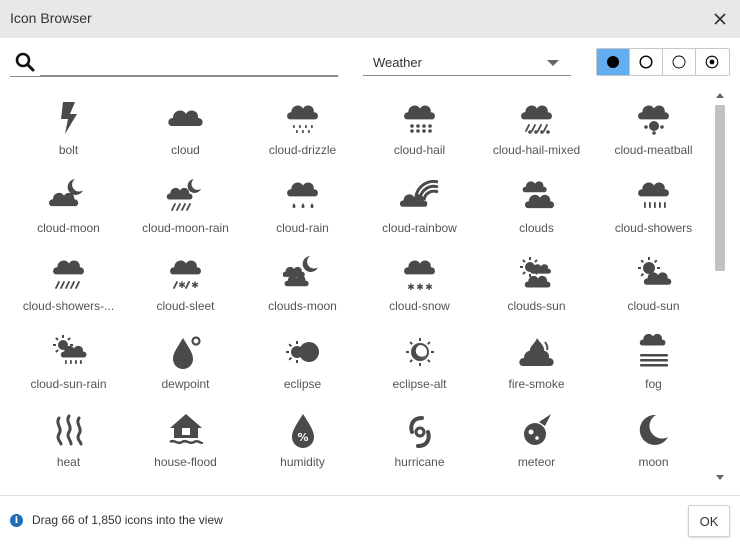 The height and width of the screenshot is (545, 740). I want to click on dot-circle-icon, so click(712, 62).